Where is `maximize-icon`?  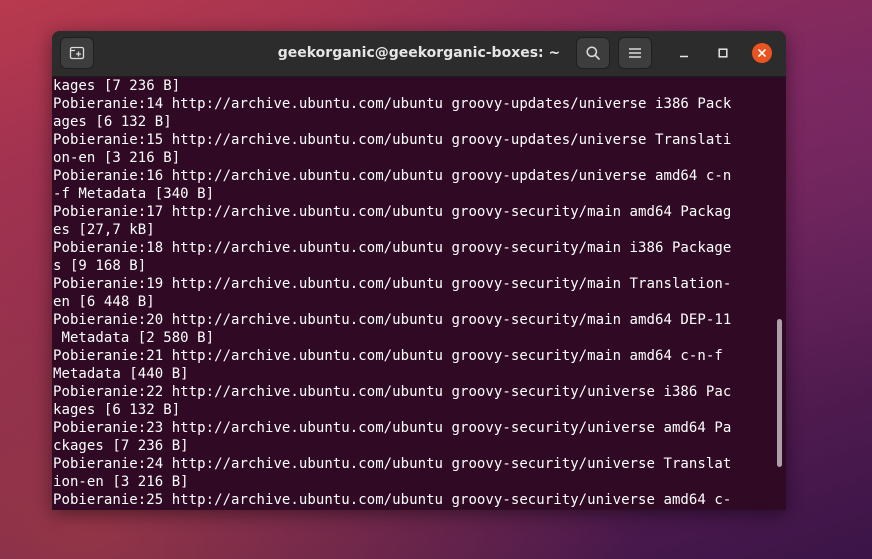
maximize-icon is located at coordinates (723, 53).